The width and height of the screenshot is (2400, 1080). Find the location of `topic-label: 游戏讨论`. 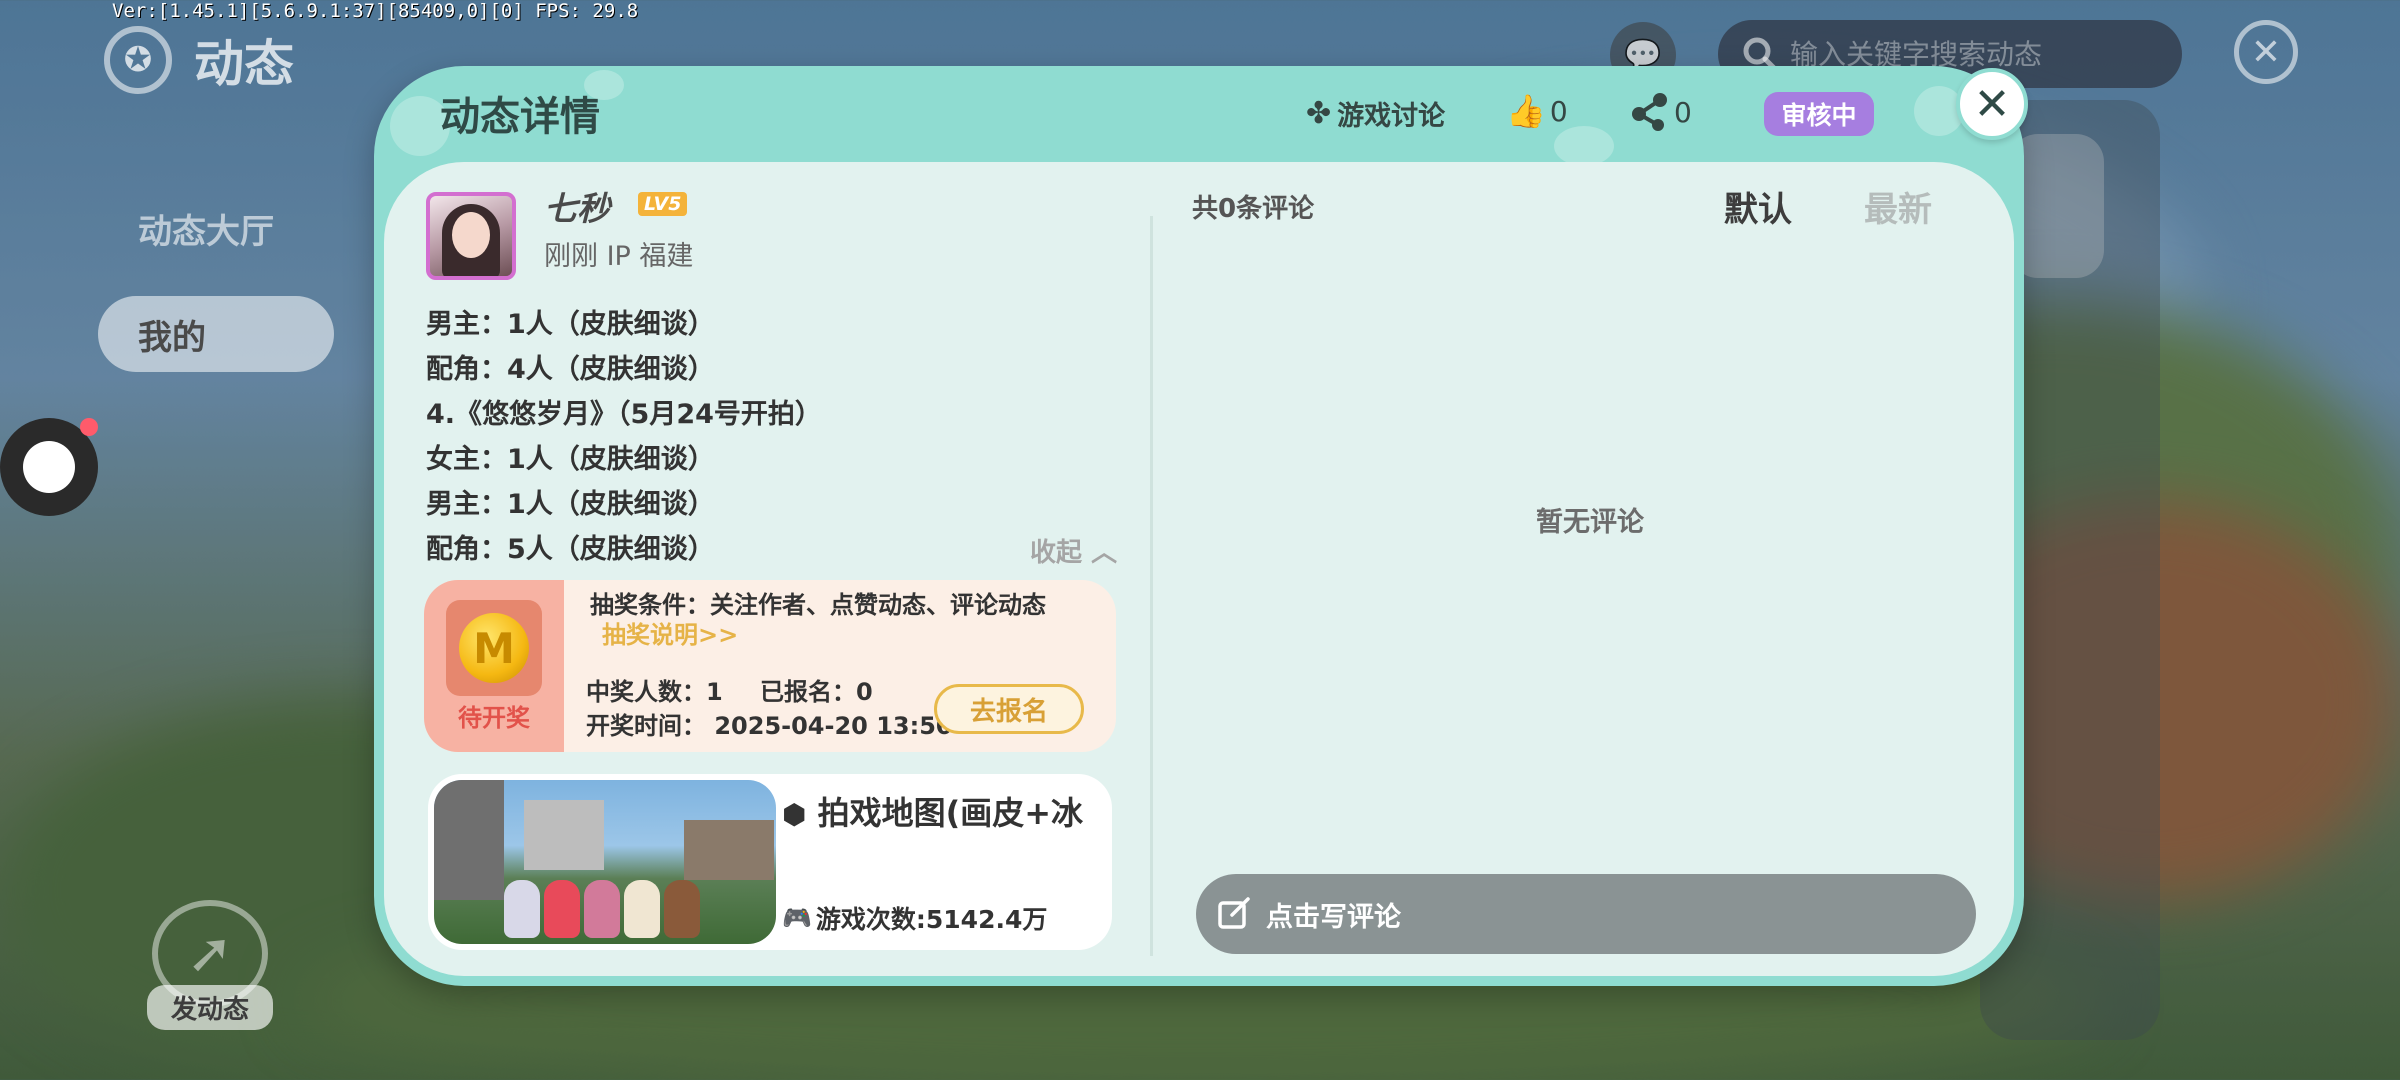

topic-label: 游戏讨论 is located at coordinates (1391, 116).